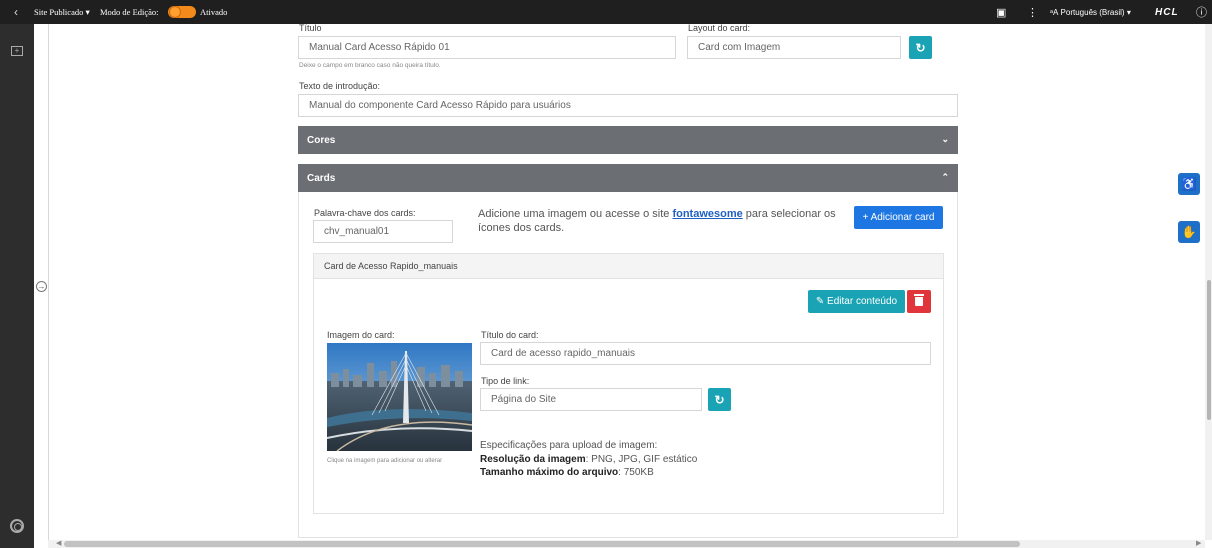 This screenshot has width=1212, height=548. What do you see at coordinates (340, 86) in the screenshot?
I see `intro-label: Texto de introdução:` at bounding box center [340, 86].